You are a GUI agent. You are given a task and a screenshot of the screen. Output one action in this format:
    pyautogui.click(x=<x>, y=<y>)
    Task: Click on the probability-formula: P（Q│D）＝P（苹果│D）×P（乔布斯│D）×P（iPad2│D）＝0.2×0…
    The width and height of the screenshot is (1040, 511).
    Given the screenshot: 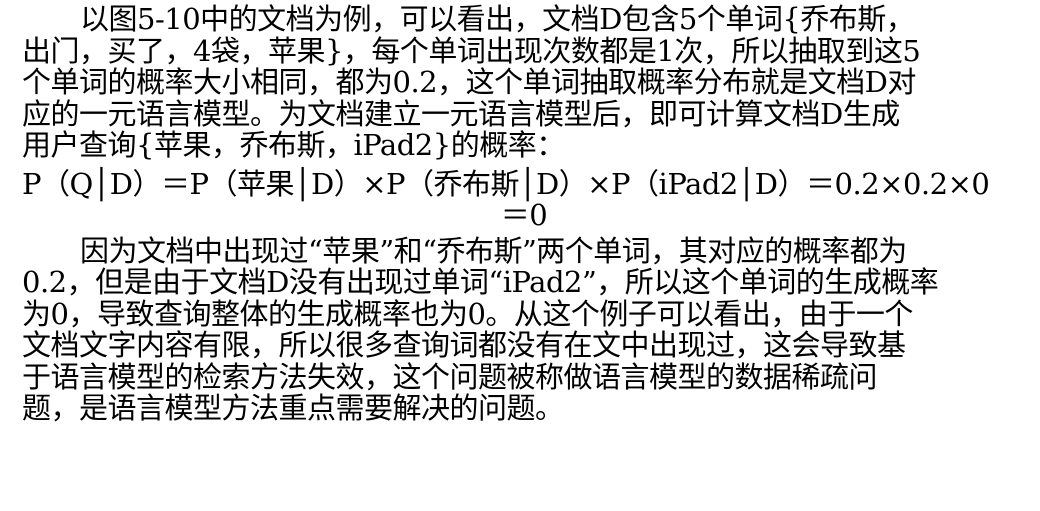 What is the action you would take?
    pyautogui.click(x=524, y=199)
    